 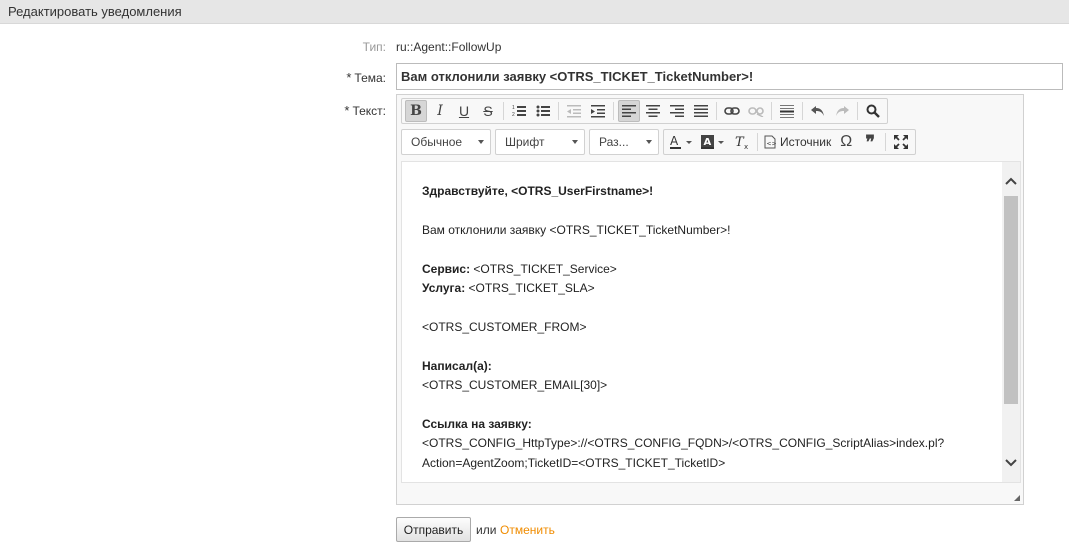 What do you see at coordinates (653, 111) in the screenshot?
I see `align-center-icon` at bounding box center [653, 111].